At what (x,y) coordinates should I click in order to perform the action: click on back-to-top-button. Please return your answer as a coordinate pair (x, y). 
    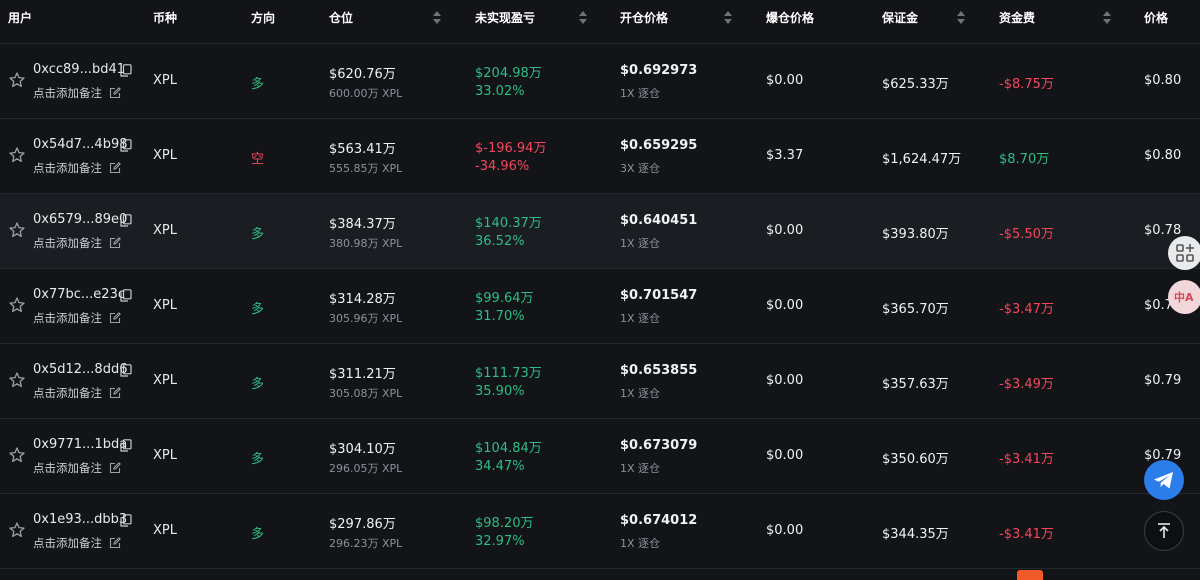
    Looking at the image, I should click on (1164, 531).